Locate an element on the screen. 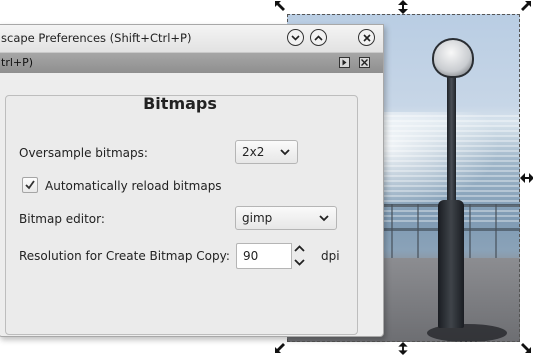 This screenshot has height=357, width=533. spin-down-button is located at coordinates (299, 262).